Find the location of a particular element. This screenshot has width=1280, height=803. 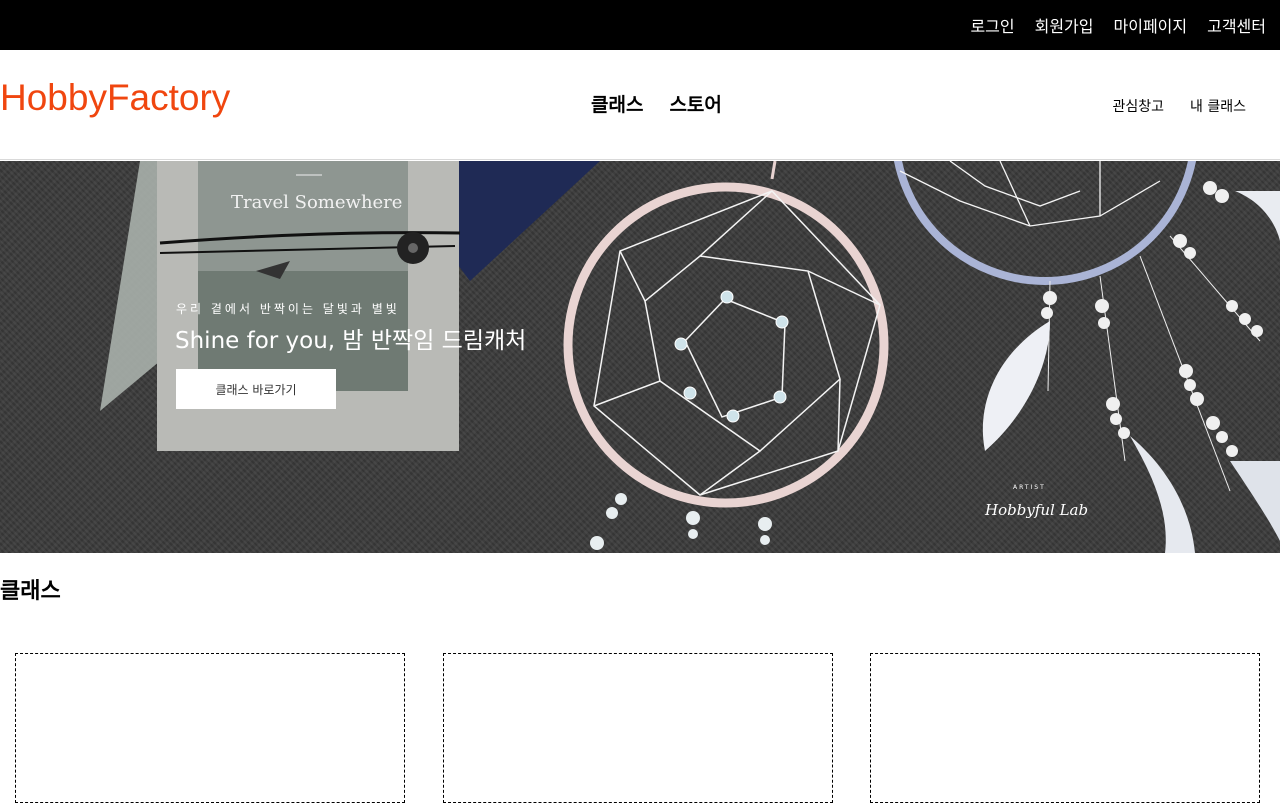

nav-my-class: 내 클래스 is located at coordinates (1218, 106).